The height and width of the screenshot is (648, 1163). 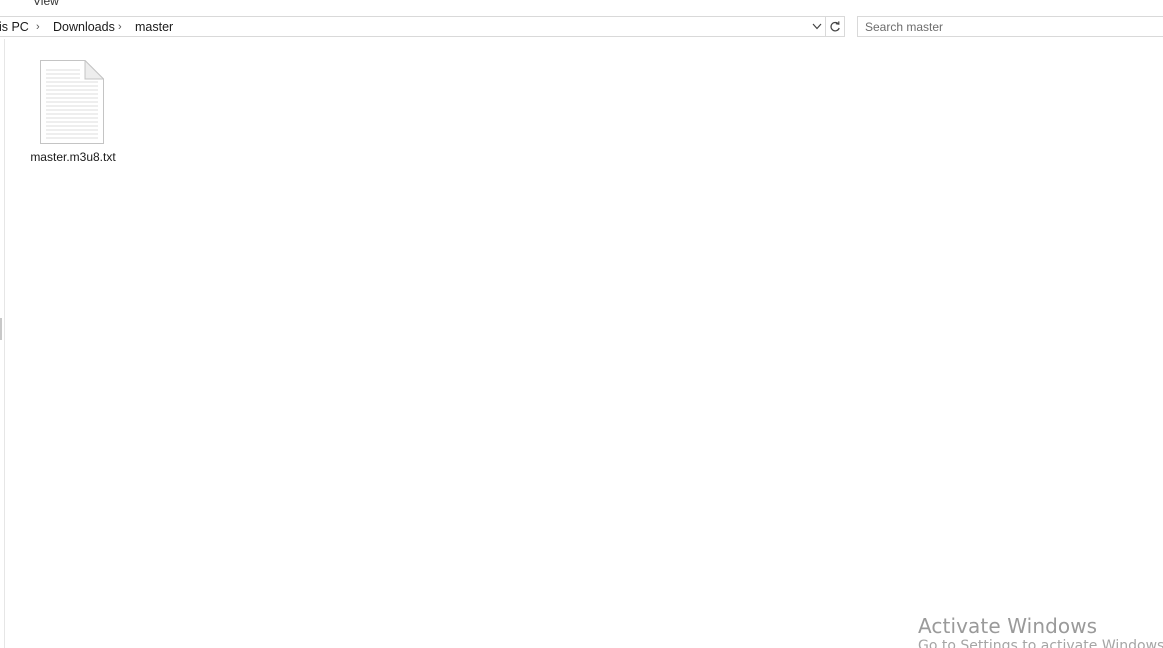 I want to click on search-input, so click(x=1010, y=26).